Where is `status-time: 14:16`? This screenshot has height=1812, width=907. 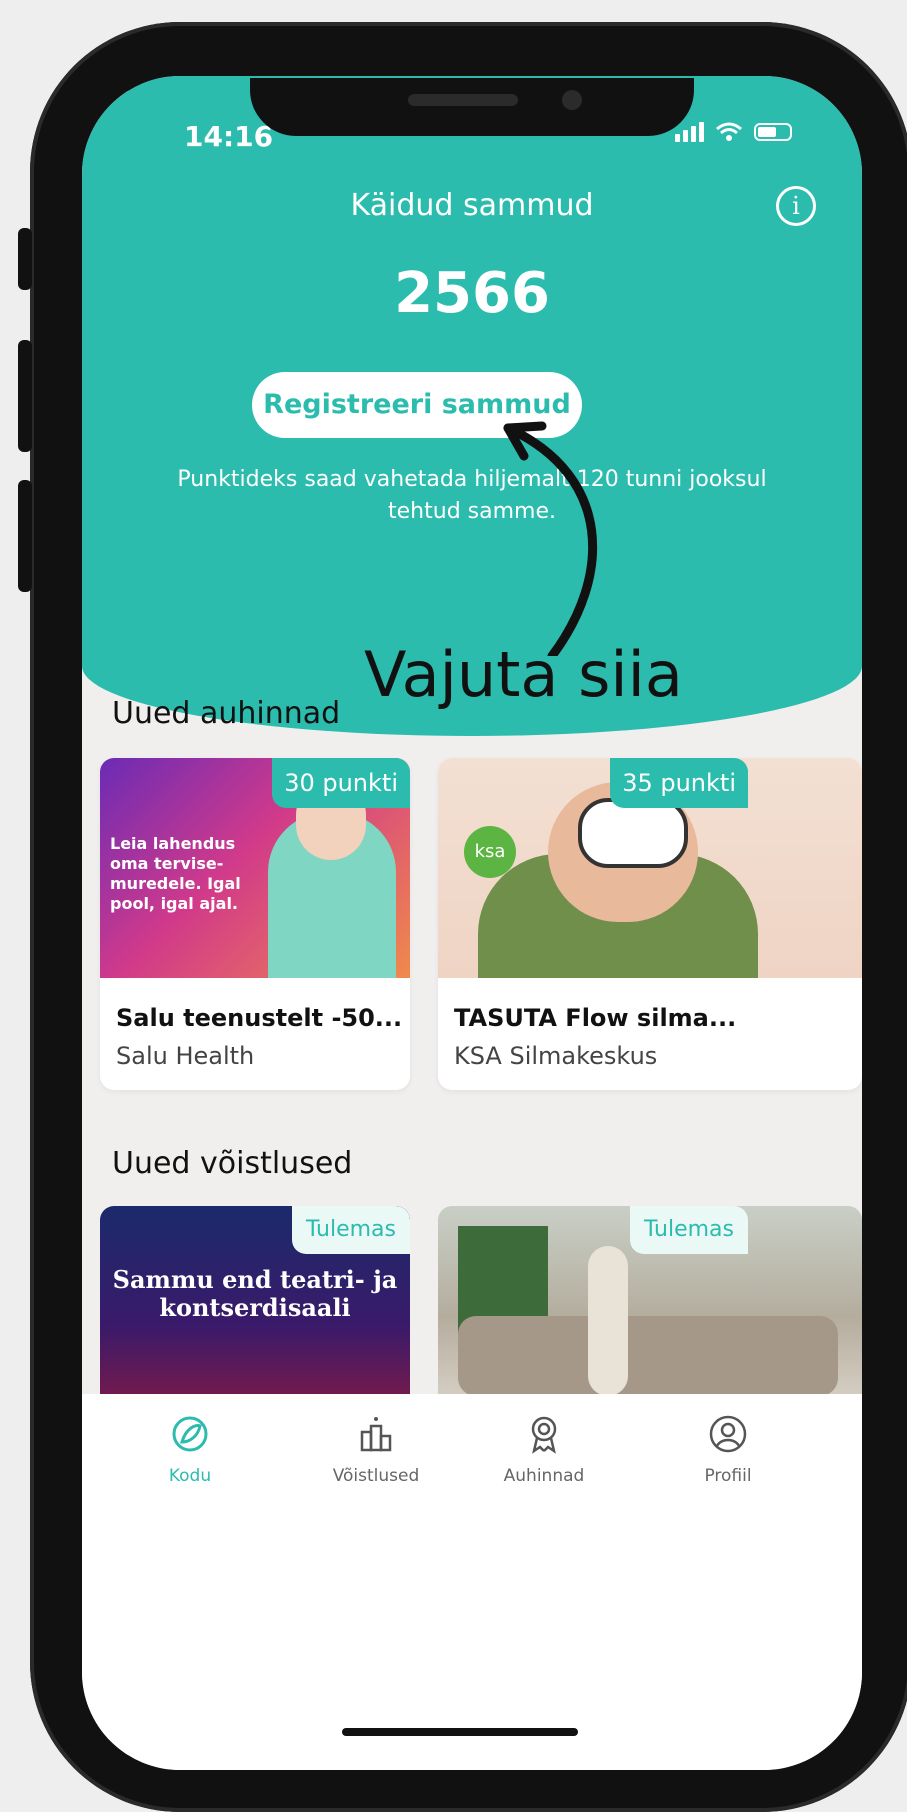 status-time: 14:16 is located at coordinates (229, 136).